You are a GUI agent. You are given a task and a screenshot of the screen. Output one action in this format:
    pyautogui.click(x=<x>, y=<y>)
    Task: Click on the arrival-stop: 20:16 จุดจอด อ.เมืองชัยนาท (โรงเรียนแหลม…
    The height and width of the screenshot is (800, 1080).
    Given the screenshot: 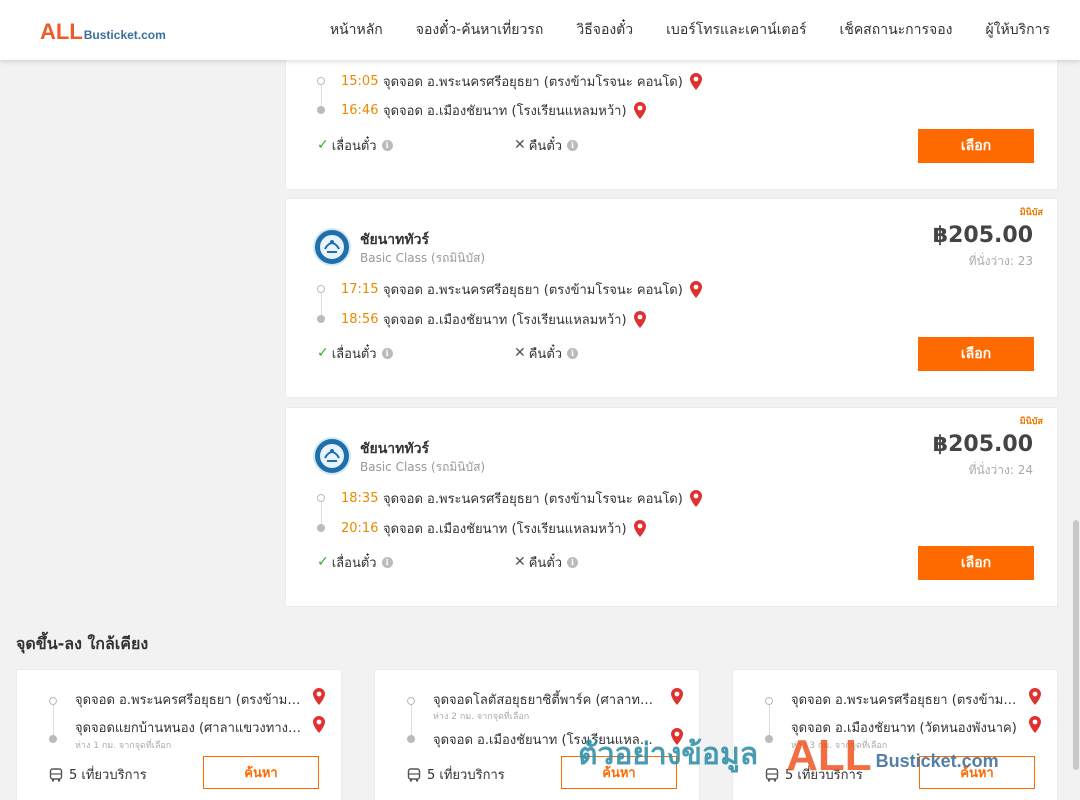 What is the action you would take?
    pyautogui.click(x=481, y=528)
    